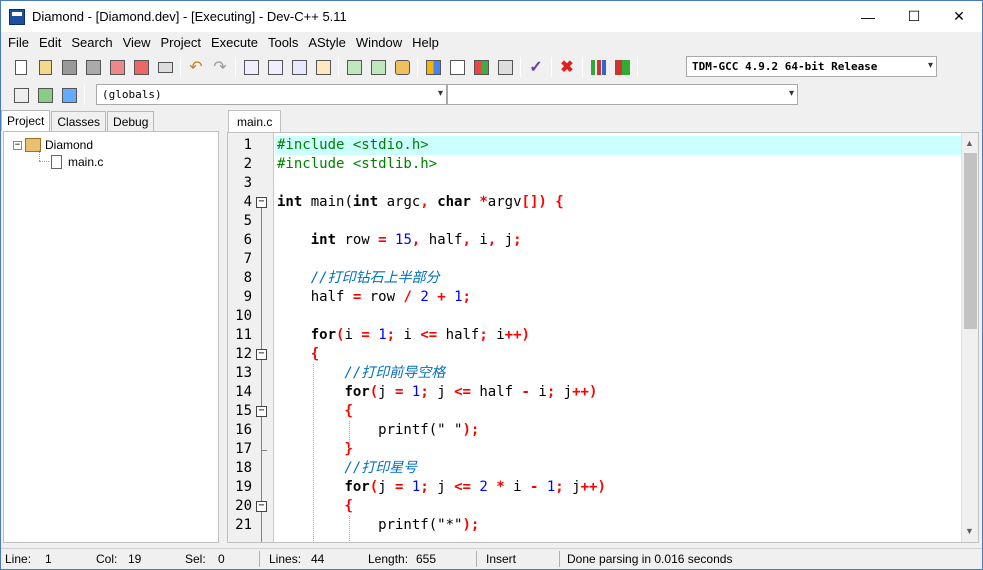  What do you see at coordinates (619, 430) in the screenshot?
I see `code-line: printf(" ");` at bounding box center [619, 430].